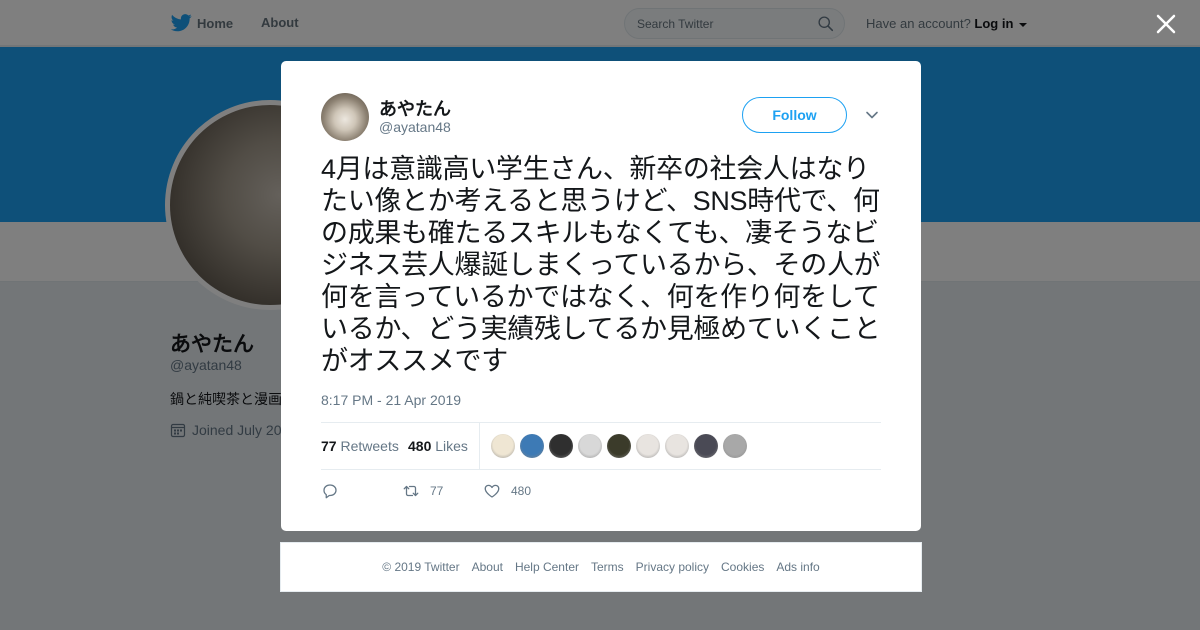 Image resolution: width=1200 pixels, height=630 pixels. I want to click on liker-avatars, so click(619, 446).